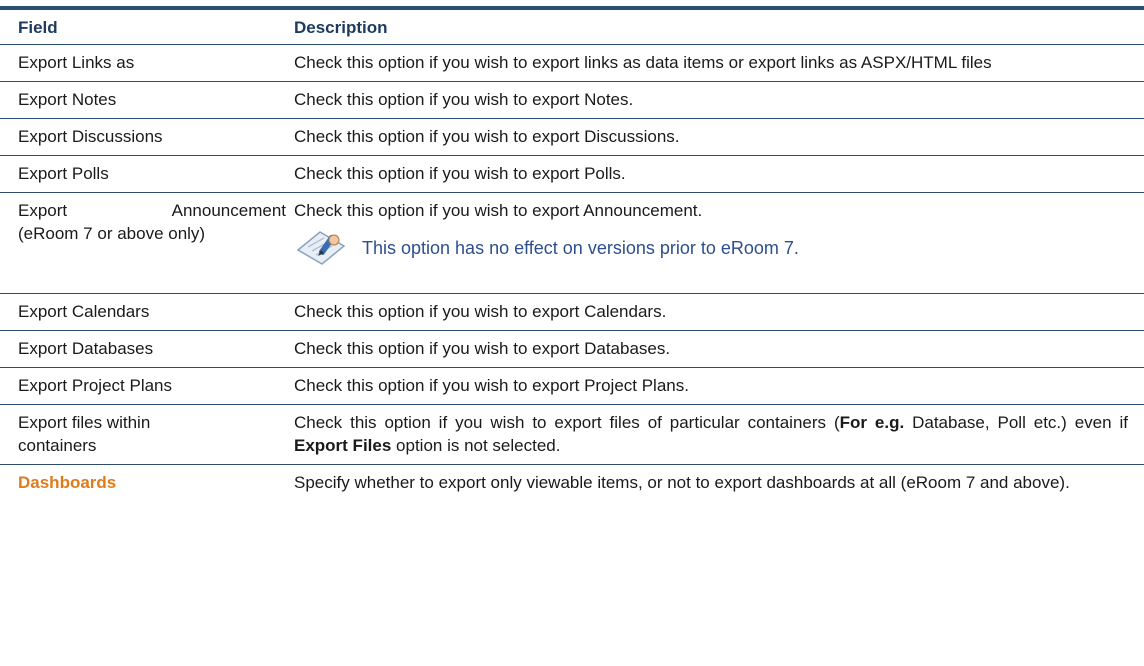 The width and height of the screenshot is (1144, 666). I want to click on field-name: Dashboards, so click(67, 482).